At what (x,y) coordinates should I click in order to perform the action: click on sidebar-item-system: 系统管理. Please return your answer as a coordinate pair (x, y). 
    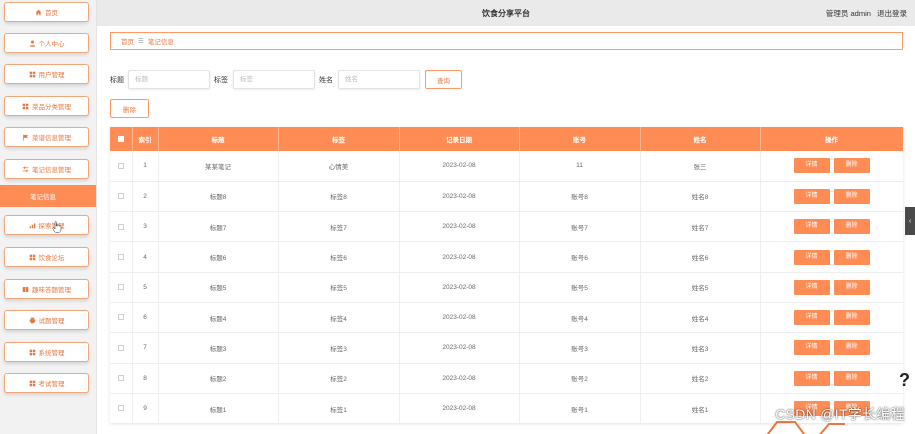
    Looking at the image, I should click on (46, 352).